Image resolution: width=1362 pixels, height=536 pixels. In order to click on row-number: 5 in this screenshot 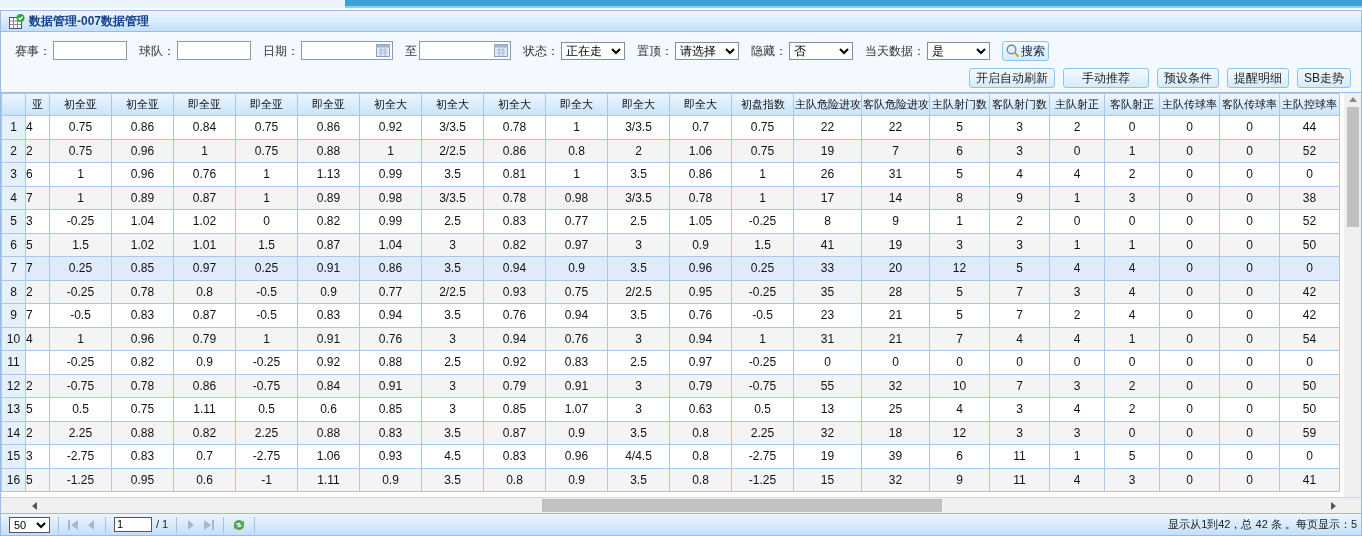, I will do `click(13, 221)`.